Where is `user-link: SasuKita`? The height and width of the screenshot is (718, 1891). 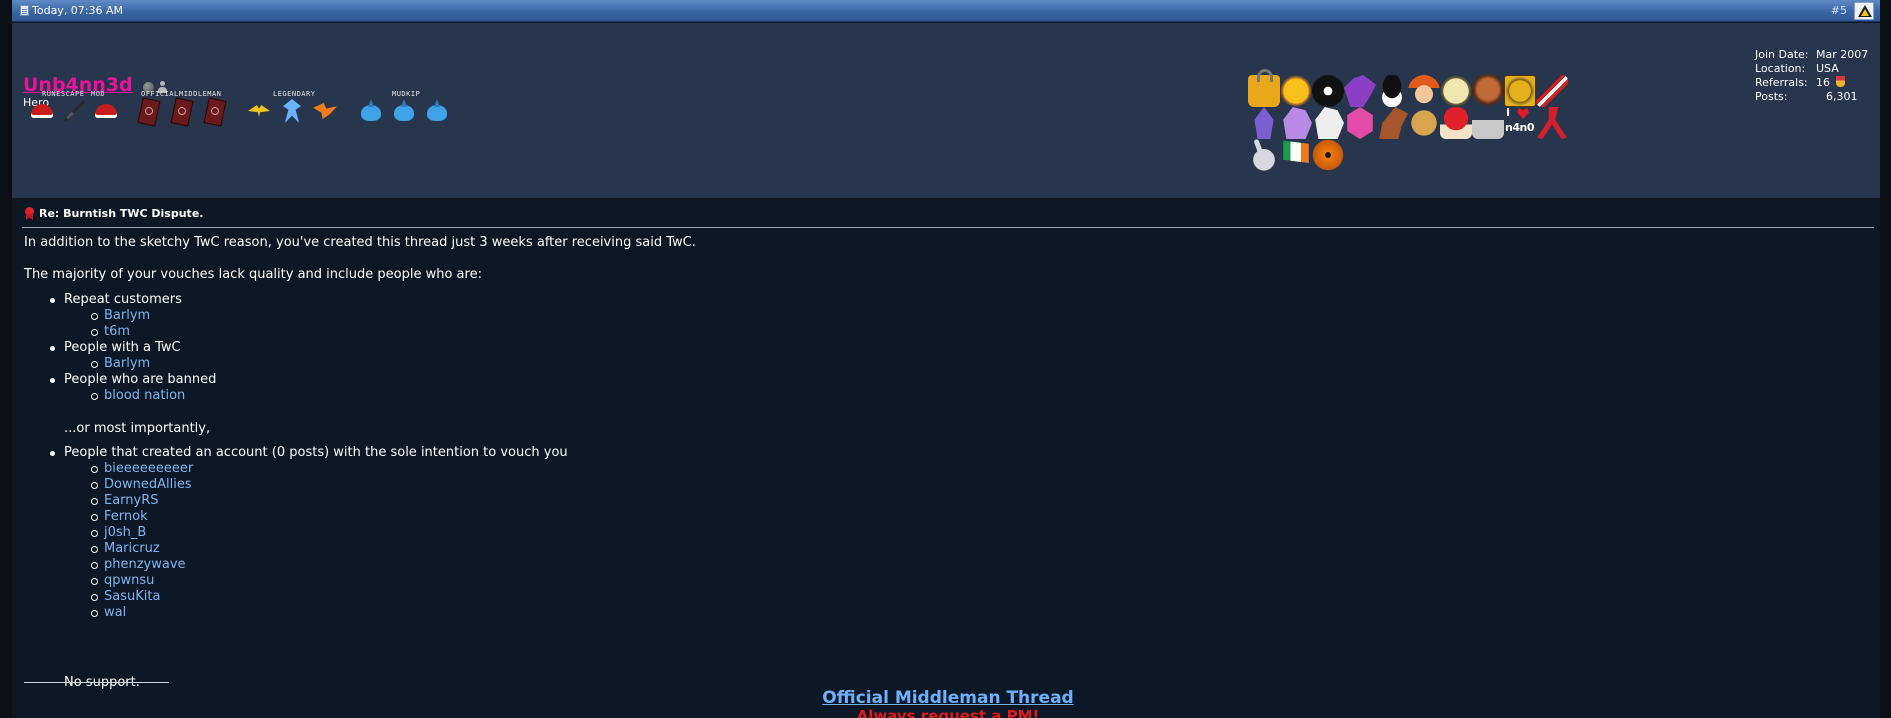 user-link: SasuKita is located at coordinates (132, 596).